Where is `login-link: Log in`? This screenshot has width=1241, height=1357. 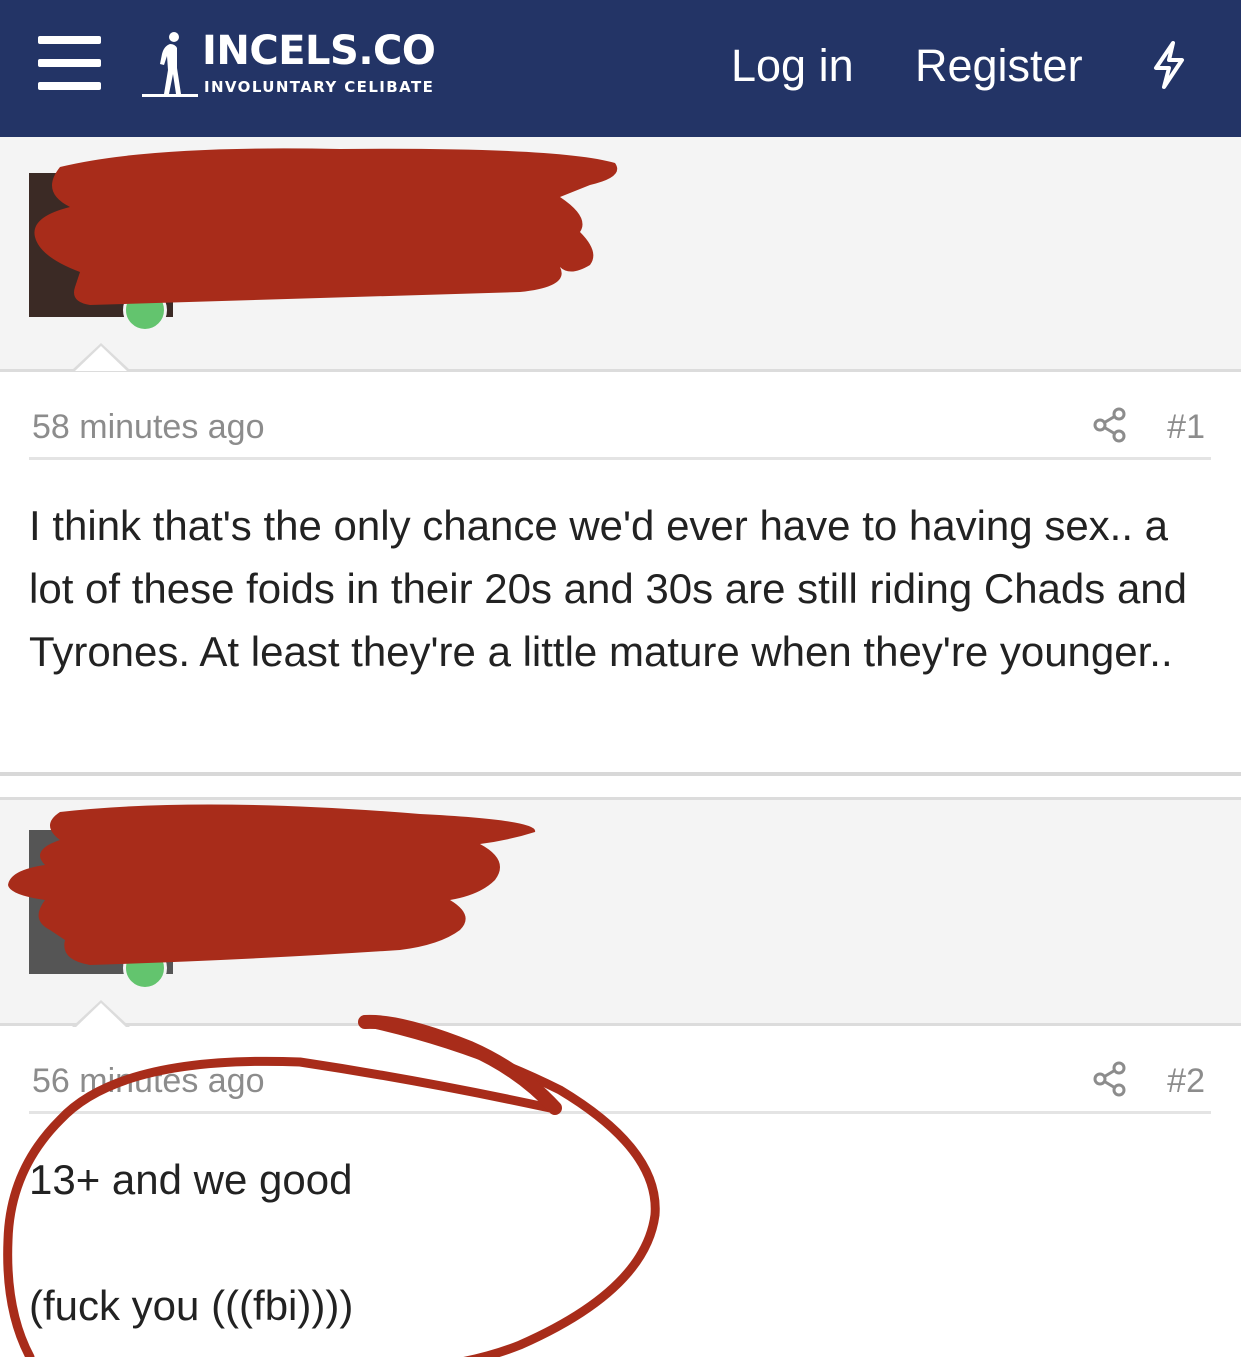 login-link: Log in is located at coordinates (792, 66).